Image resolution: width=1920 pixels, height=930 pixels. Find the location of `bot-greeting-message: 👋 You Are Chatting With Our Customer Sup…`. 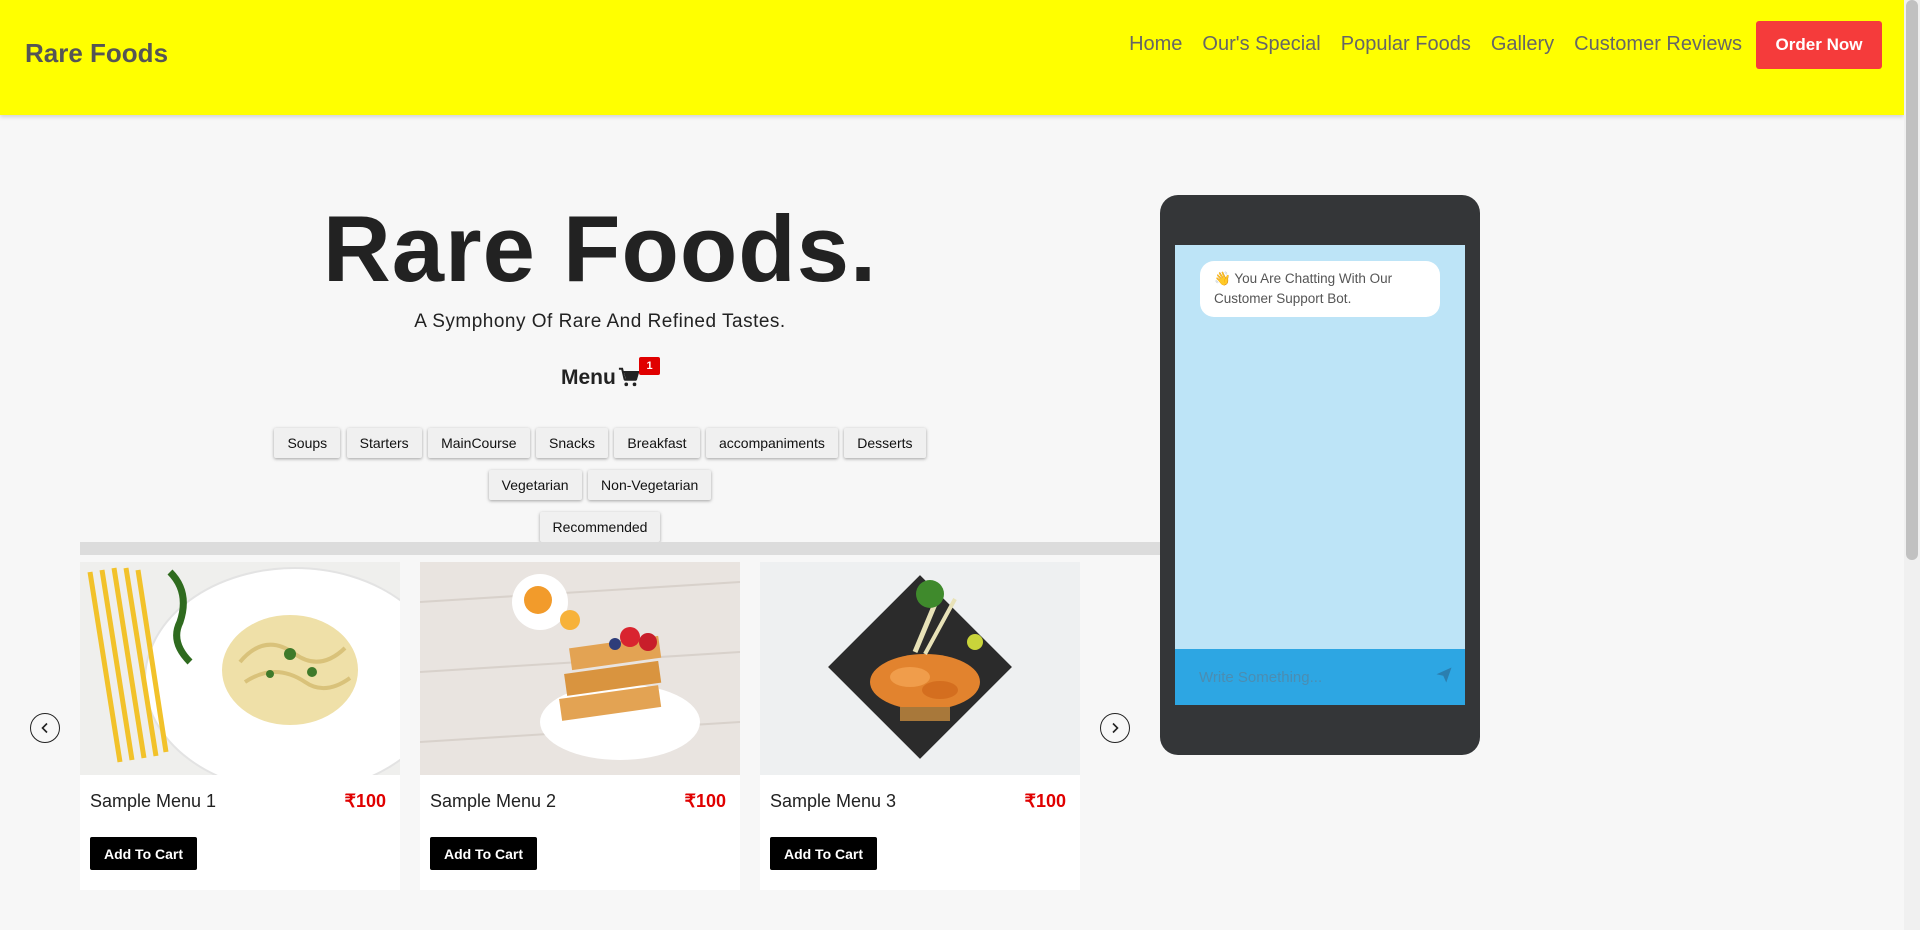

bot-greeting-message: 👋 You Are Chatting With Our Customer Sup… is located at coordinates (1320, 289).